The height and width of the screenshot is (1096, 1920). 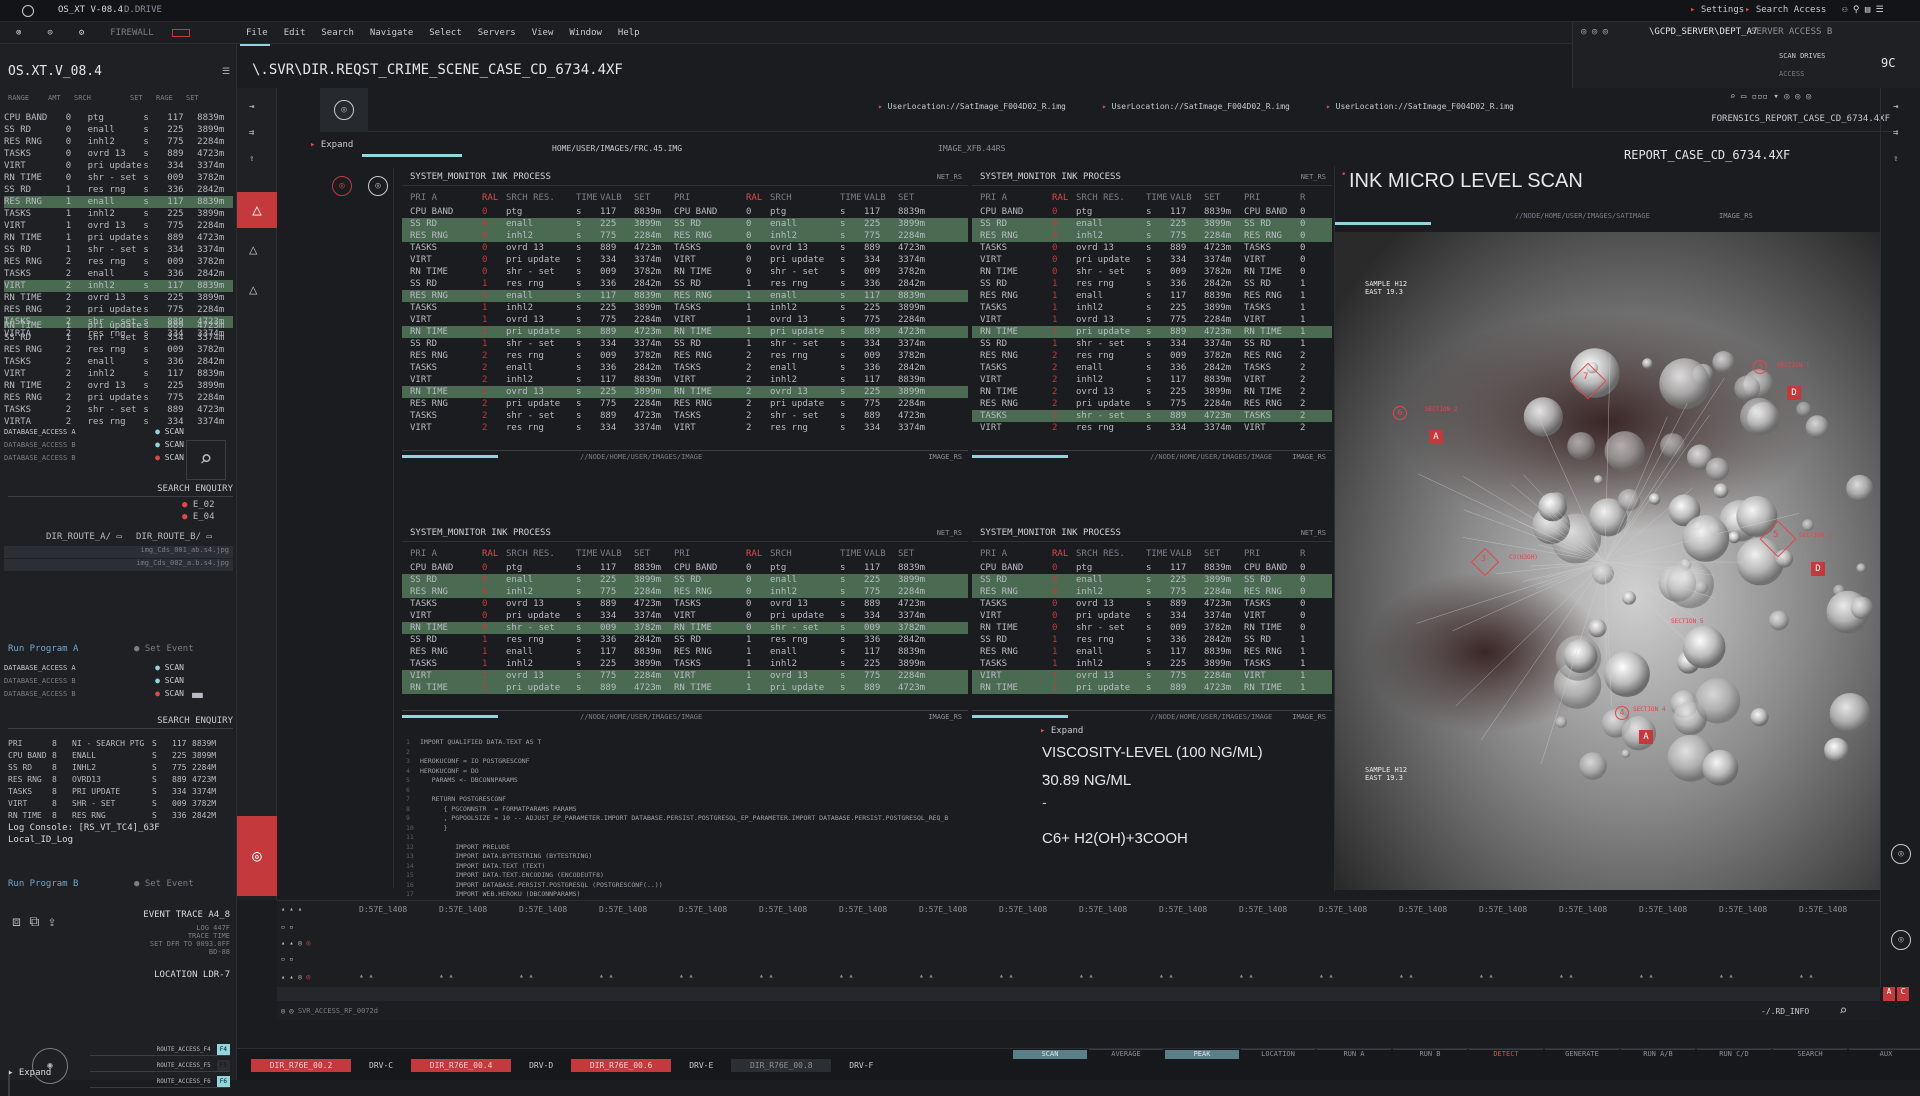 I want to click on table-row: SS RD1res rngs3362842mSS RD1, so click(x=1152, y=640).